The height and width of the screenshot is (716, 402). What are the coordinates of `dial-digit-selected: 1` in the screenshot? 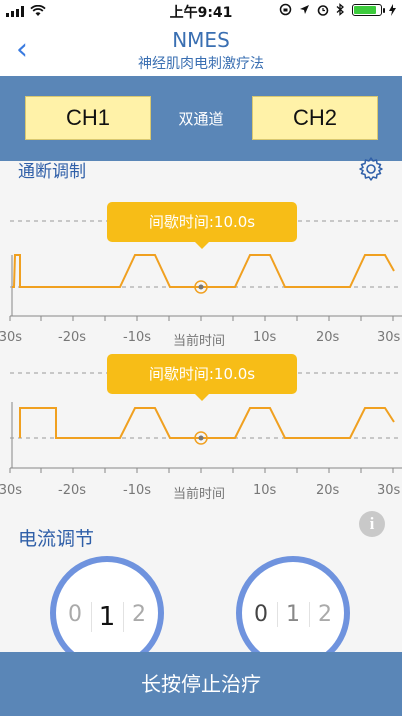 It's located at (106, 617).